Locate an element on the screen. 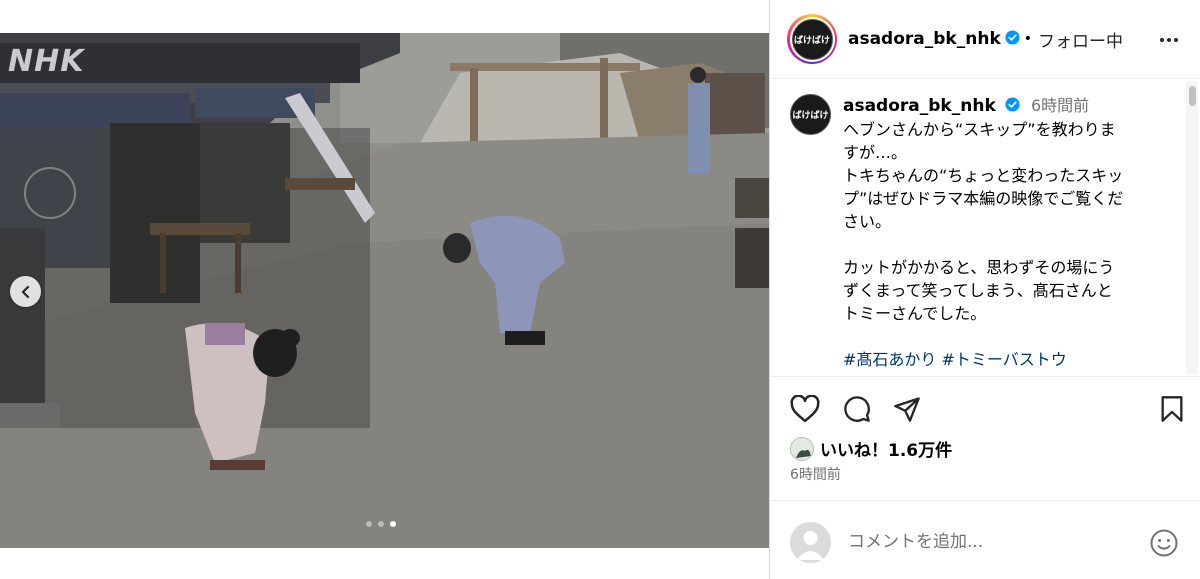  post-timestamp: 6時間前 is located at coordinates (815, 474).